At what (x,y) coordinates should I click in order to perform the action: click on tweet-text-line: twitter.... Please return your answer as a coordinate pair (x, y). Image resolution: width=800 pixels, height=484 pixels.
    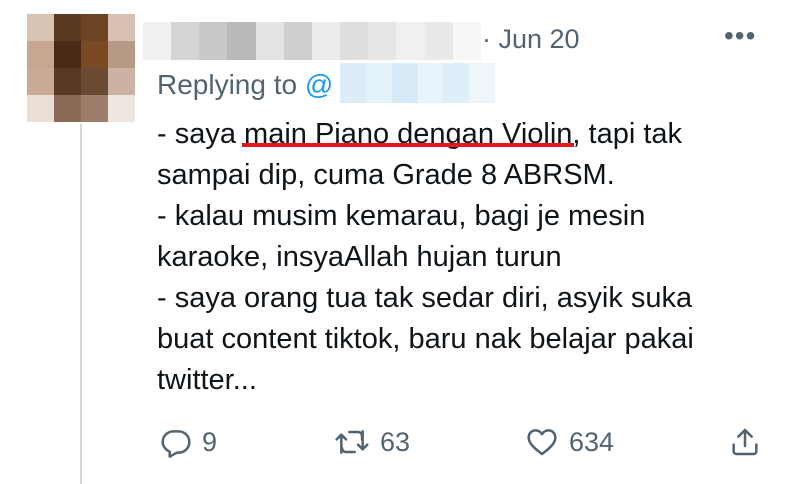
    Looking at the image, I should click on (207, 380).